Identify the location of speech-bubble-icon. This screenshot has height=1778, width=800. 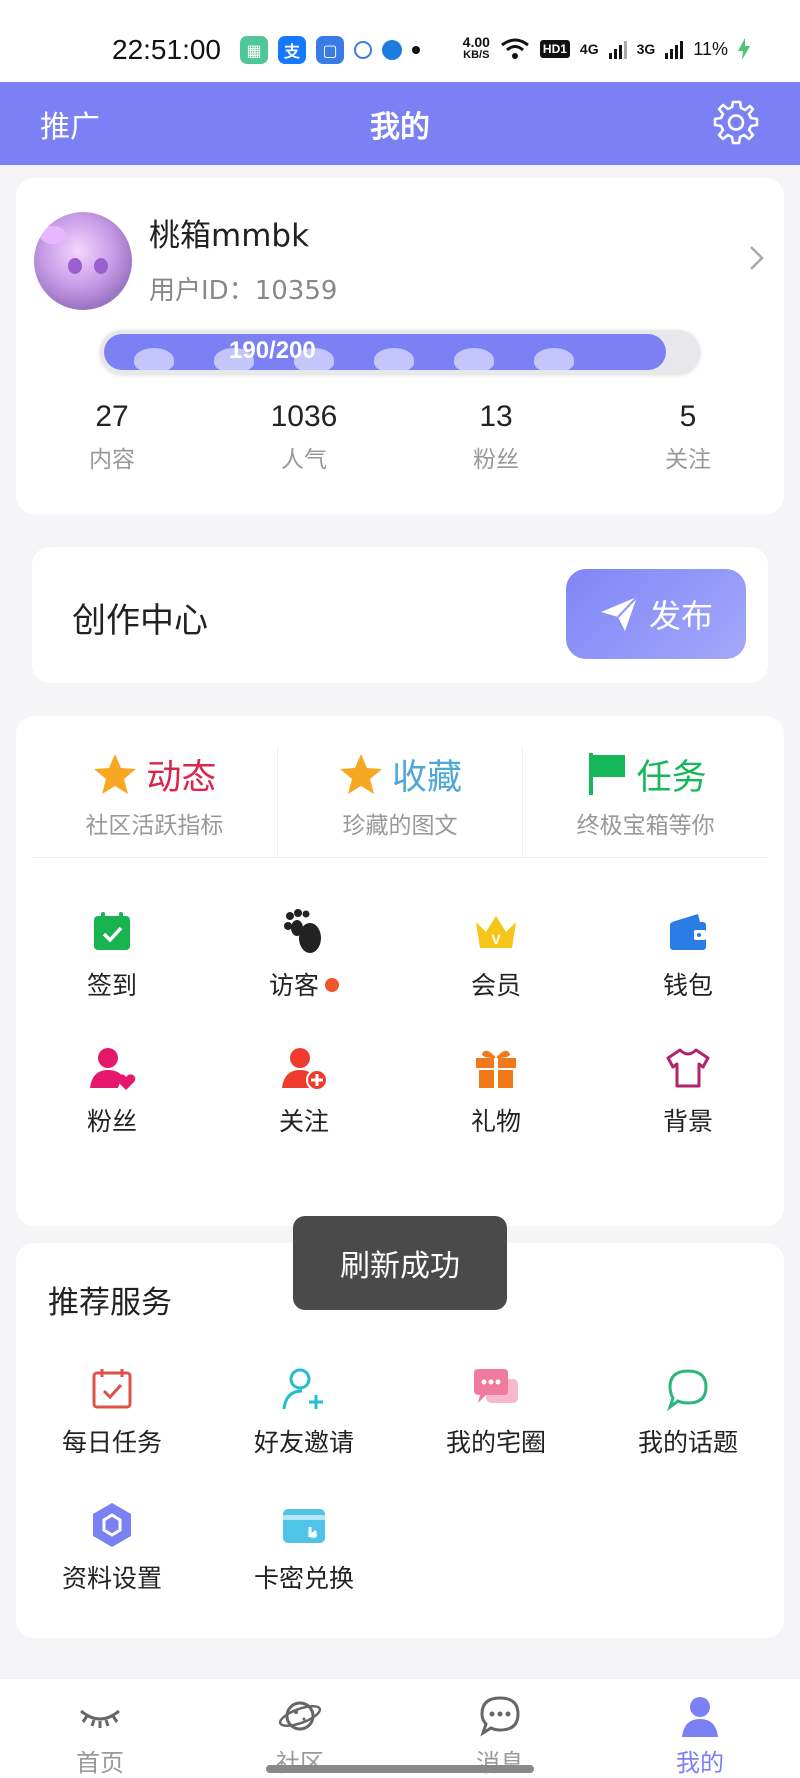
(687, 1390).